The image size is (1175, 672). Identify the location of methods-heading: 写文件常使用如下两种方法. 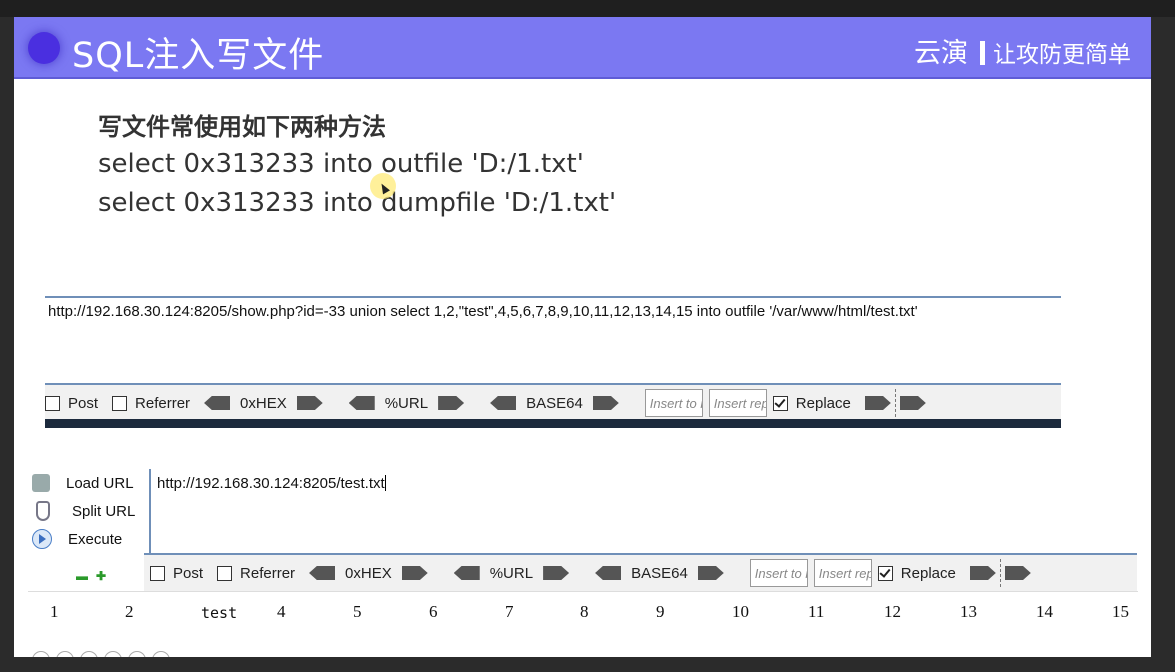
(242, 127).